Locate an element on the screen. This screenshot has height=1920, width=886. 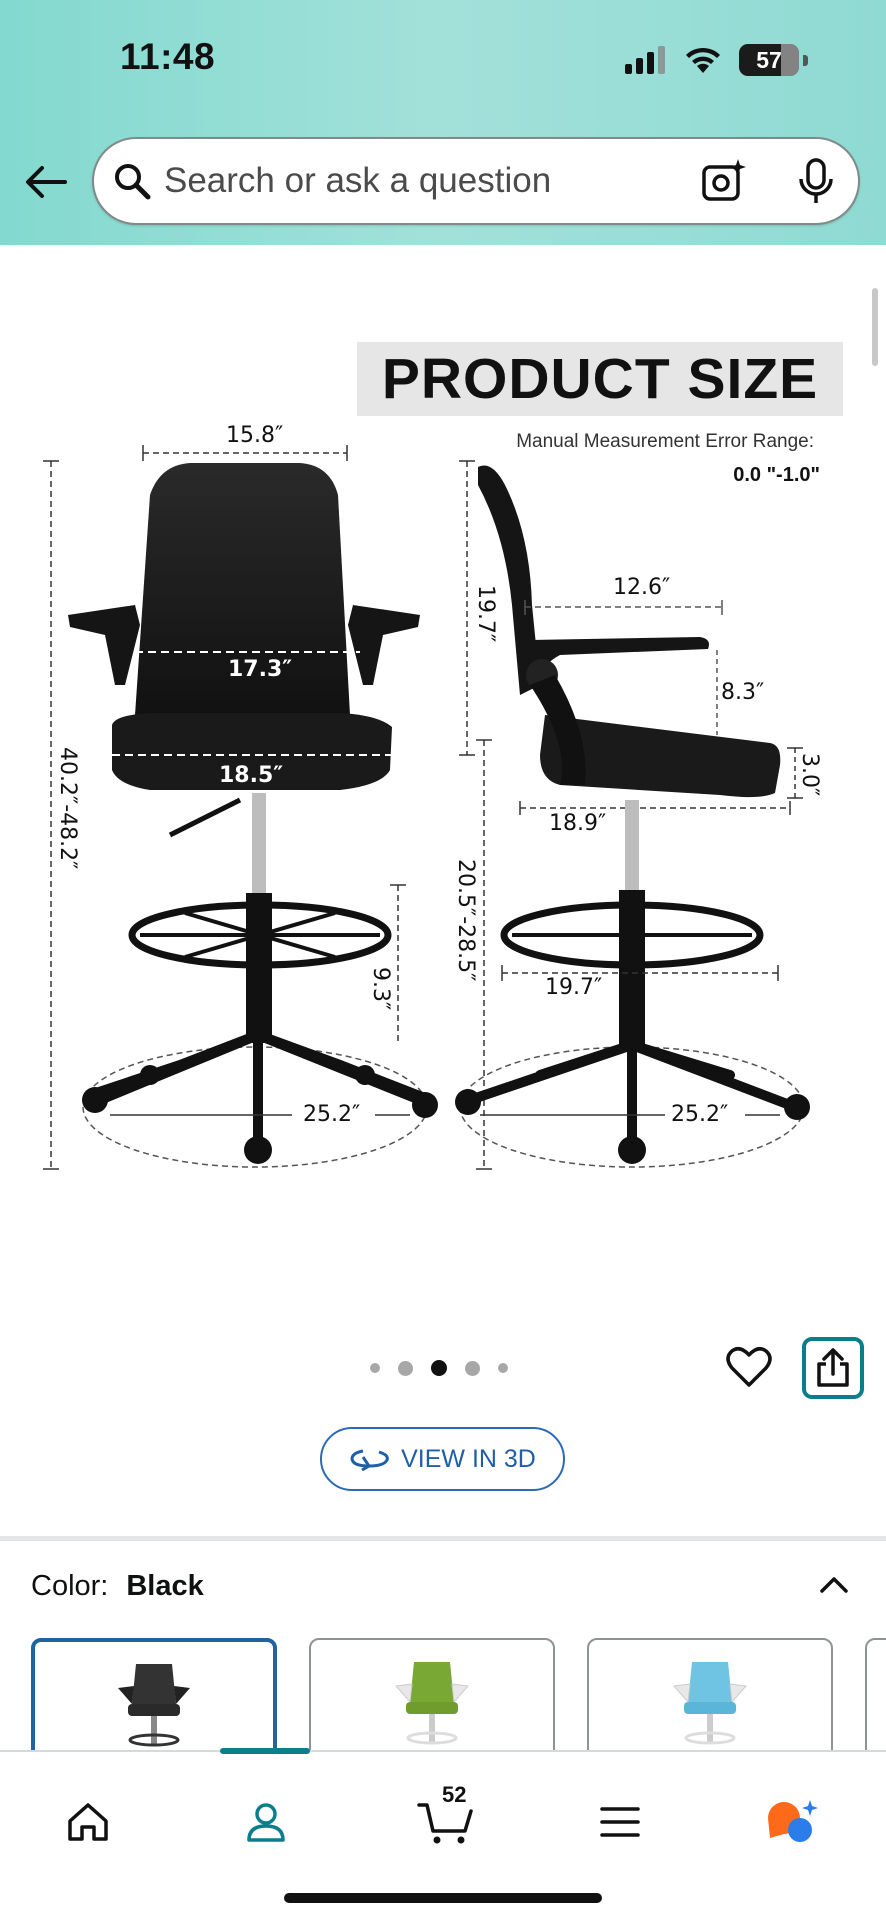
battery-level: 57 is located at coordinates (769, 59).